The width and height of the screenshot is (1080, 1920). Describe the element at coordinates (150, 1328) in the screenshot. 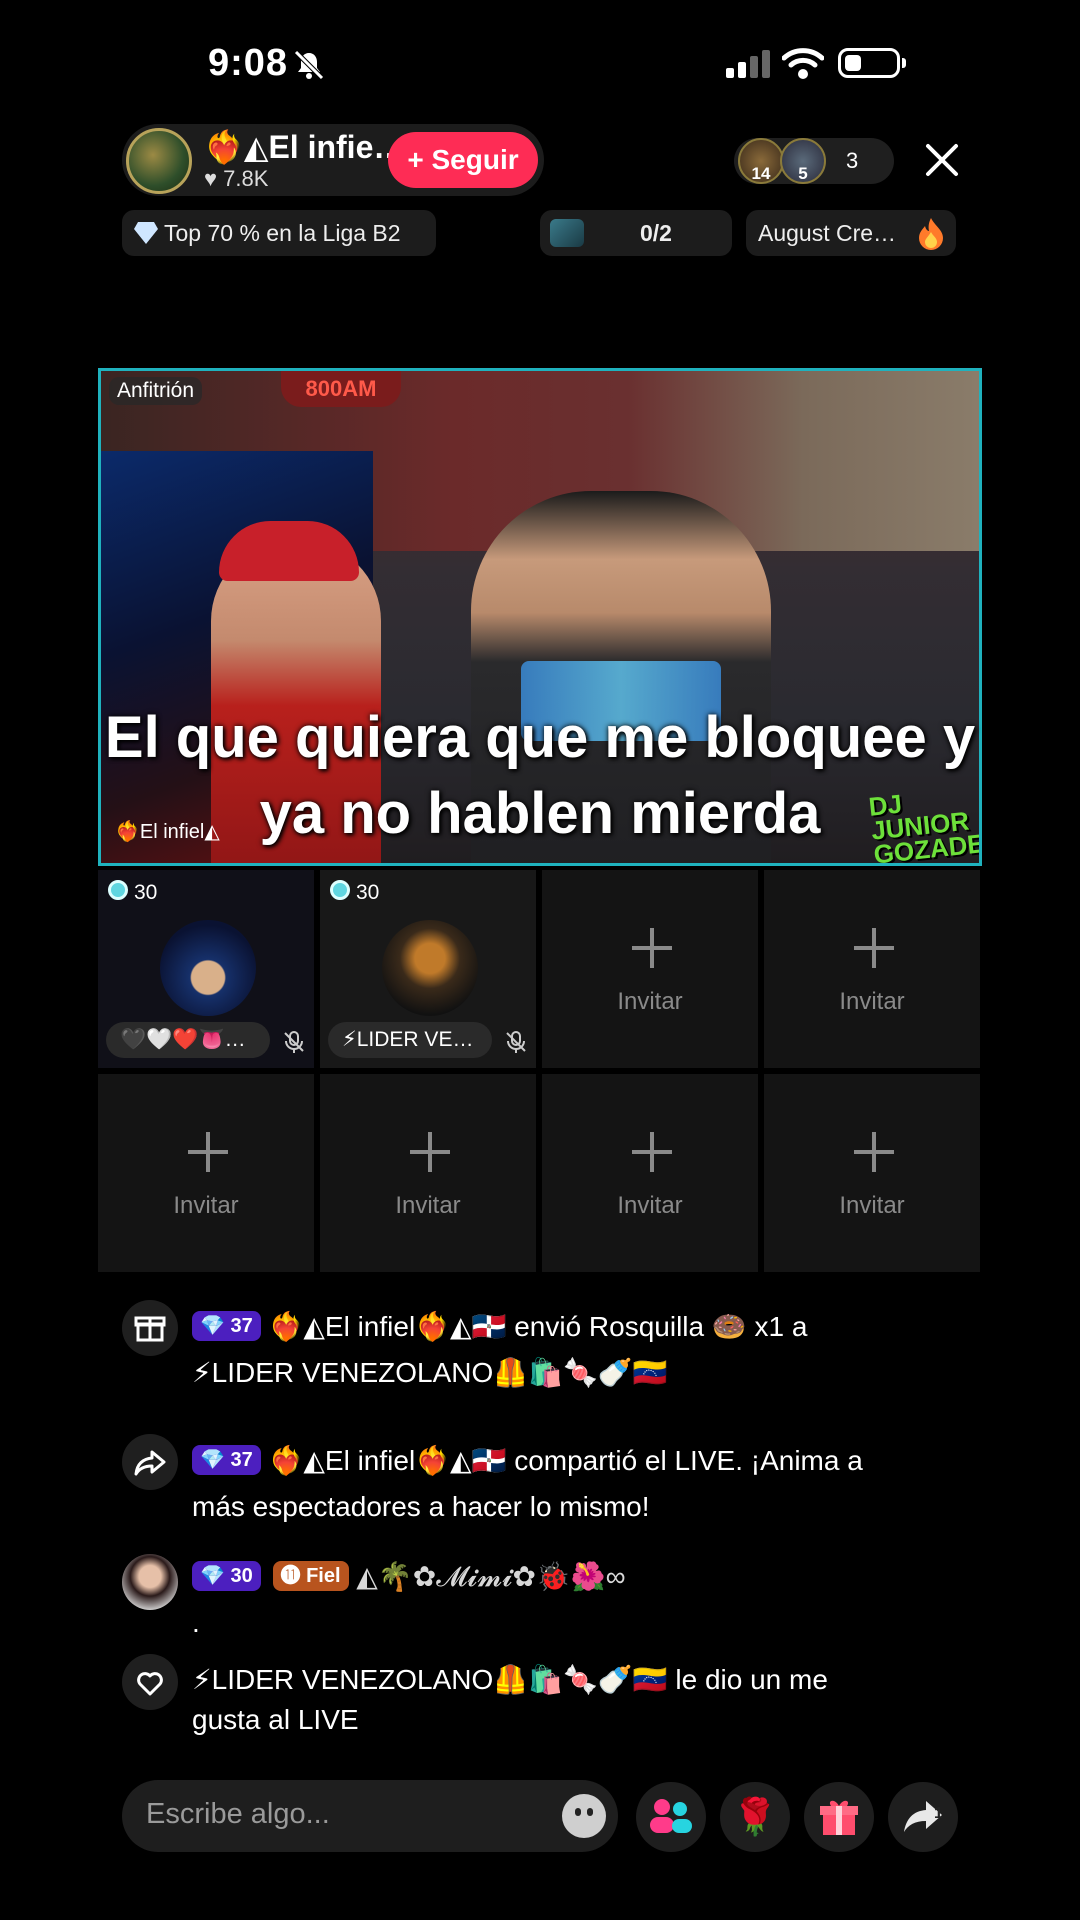

I see `gift-event-icon` at that location.